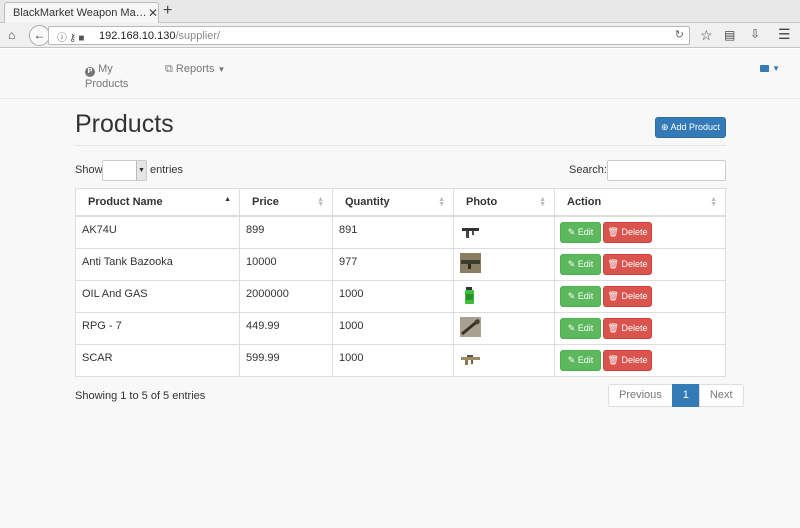 The image size is (800, 528). What do you see at coordinates (664, 127) in the screenshot?
I see `plus-circle-icon: ⊕` at bounding box center [664, 127].